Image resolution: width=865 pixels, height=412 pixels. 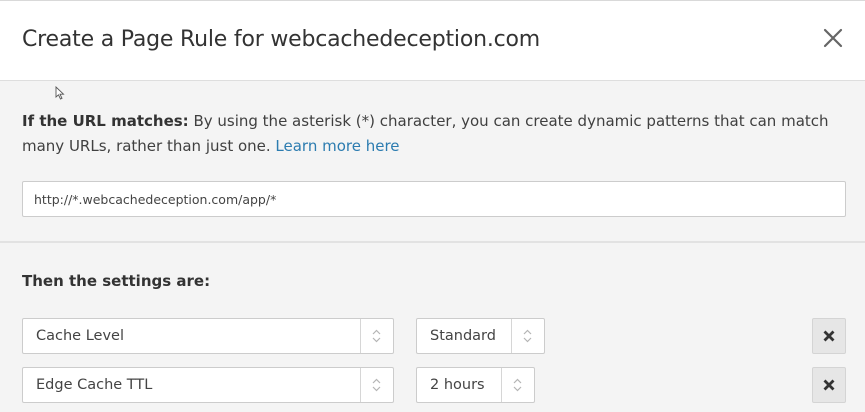 What do you see at coordinates (208, 336) in the screenshot?
I see `setting-select-cache-level: Cache Level` at bounding box center [208, 336].